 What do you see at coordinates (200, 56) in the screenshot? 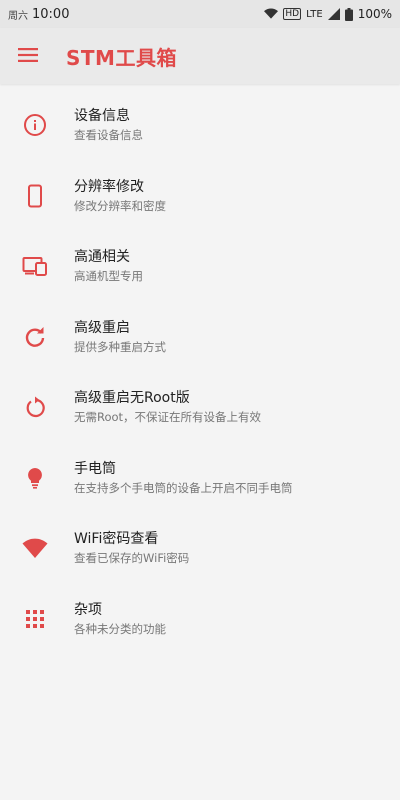
I see `app-bar: STM工具箱` at bounding box center [200, 56].